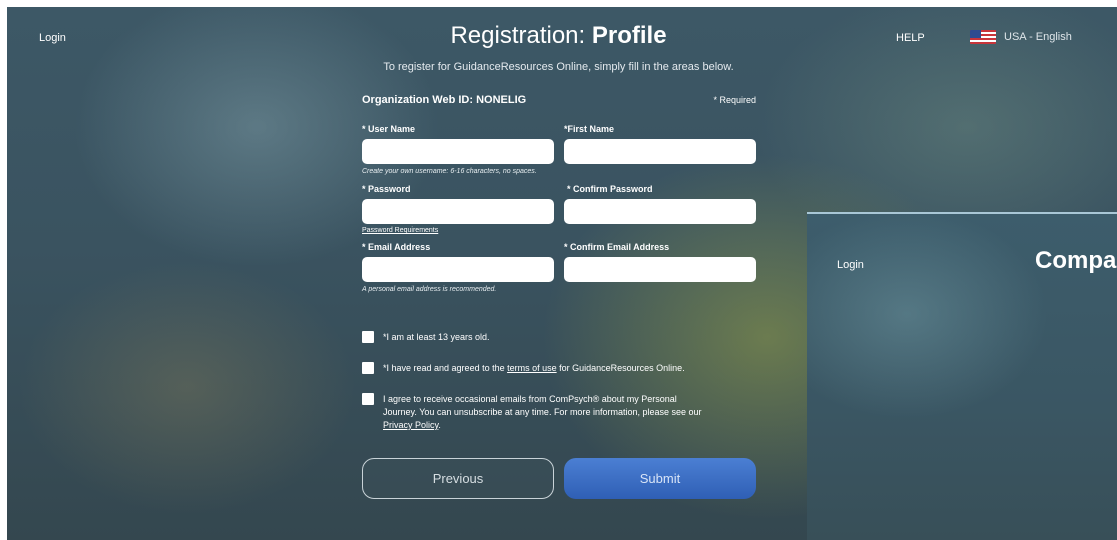  What do you see at coordinates (521, 35) in the screenshot?
I see `title-prefix: Registration:` at bounding box center [521, 35].